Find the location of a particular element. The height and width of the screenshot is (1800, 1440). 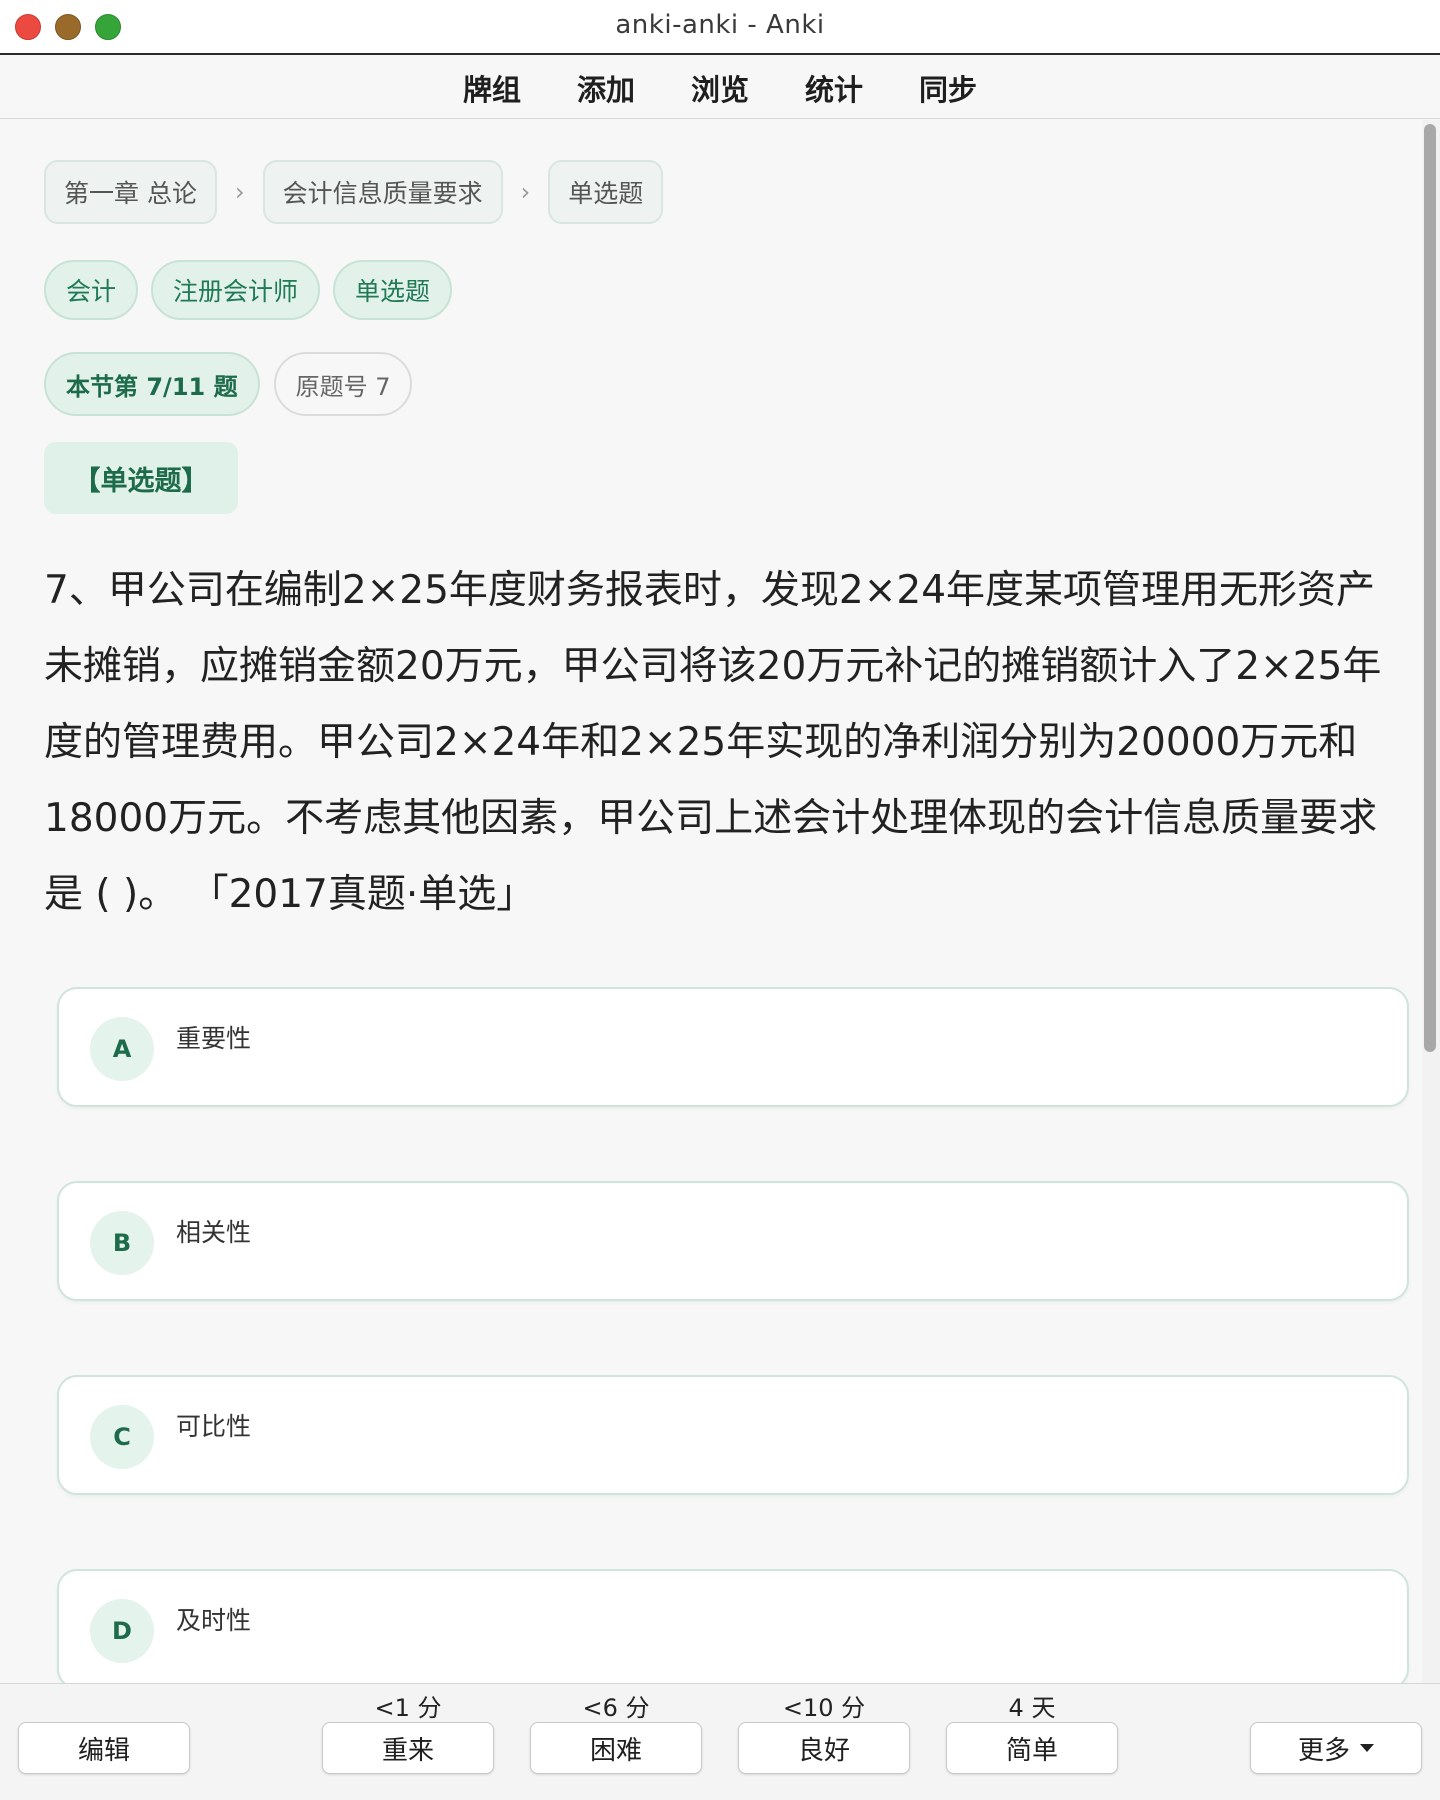

scrollbar-thumb is located at coordinates (1430, 588).